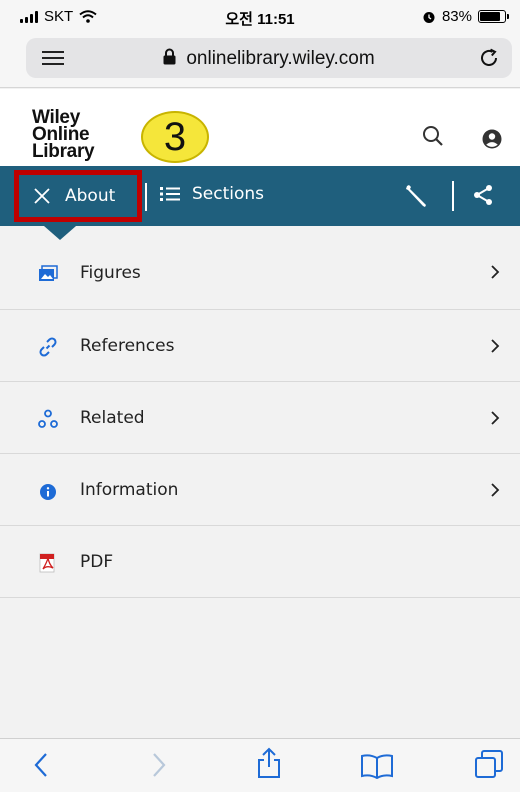 The image size is (520, 792). Describe the element at coordinates (48, 273) in the screenshot. I see `image-icon` at that location.